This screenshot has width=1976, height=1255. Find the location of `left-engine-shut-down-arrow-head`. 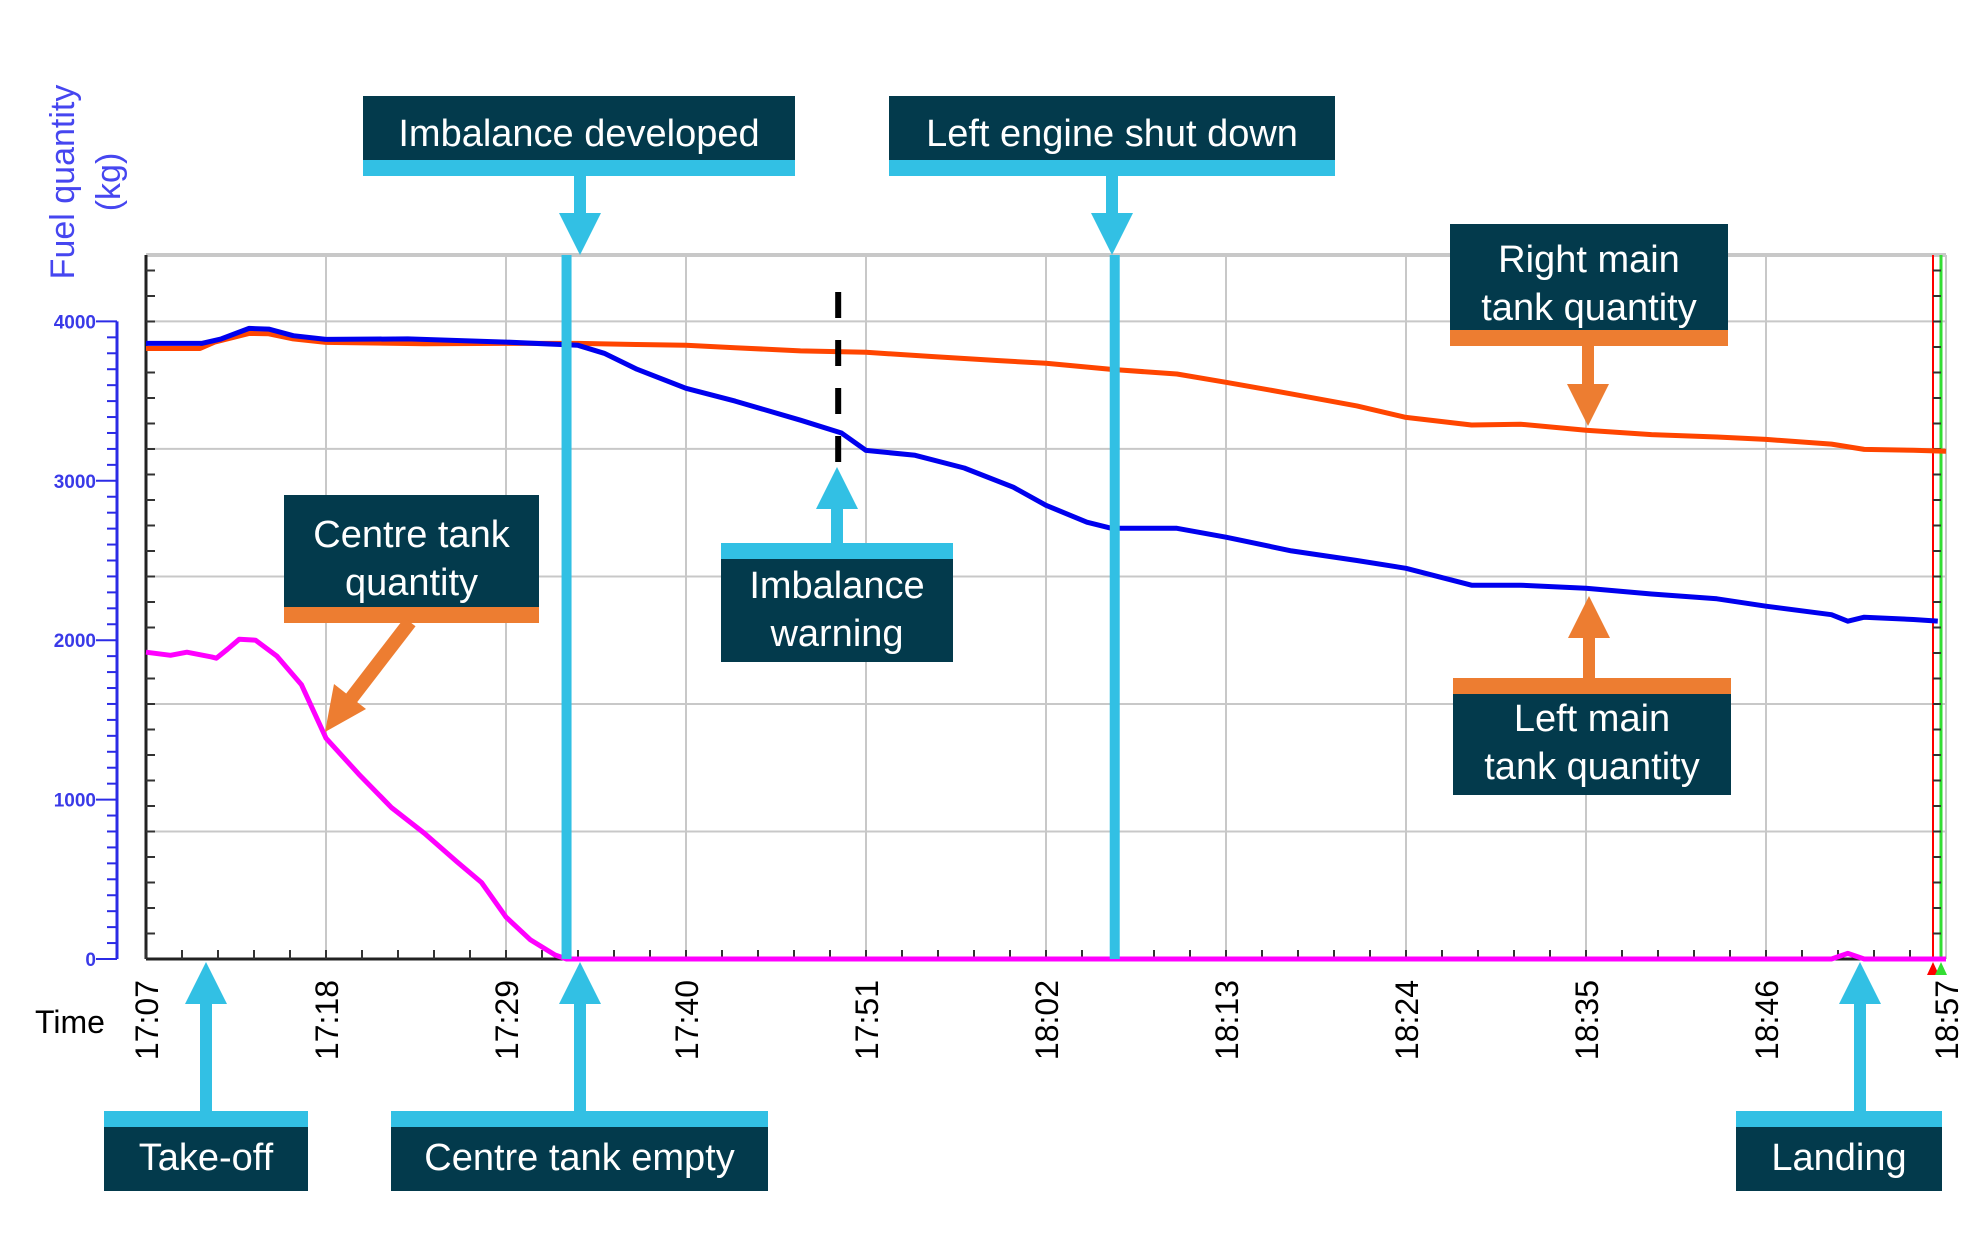

left-engine-shut-down-arrow-head is located at coordinates (1112, 234).